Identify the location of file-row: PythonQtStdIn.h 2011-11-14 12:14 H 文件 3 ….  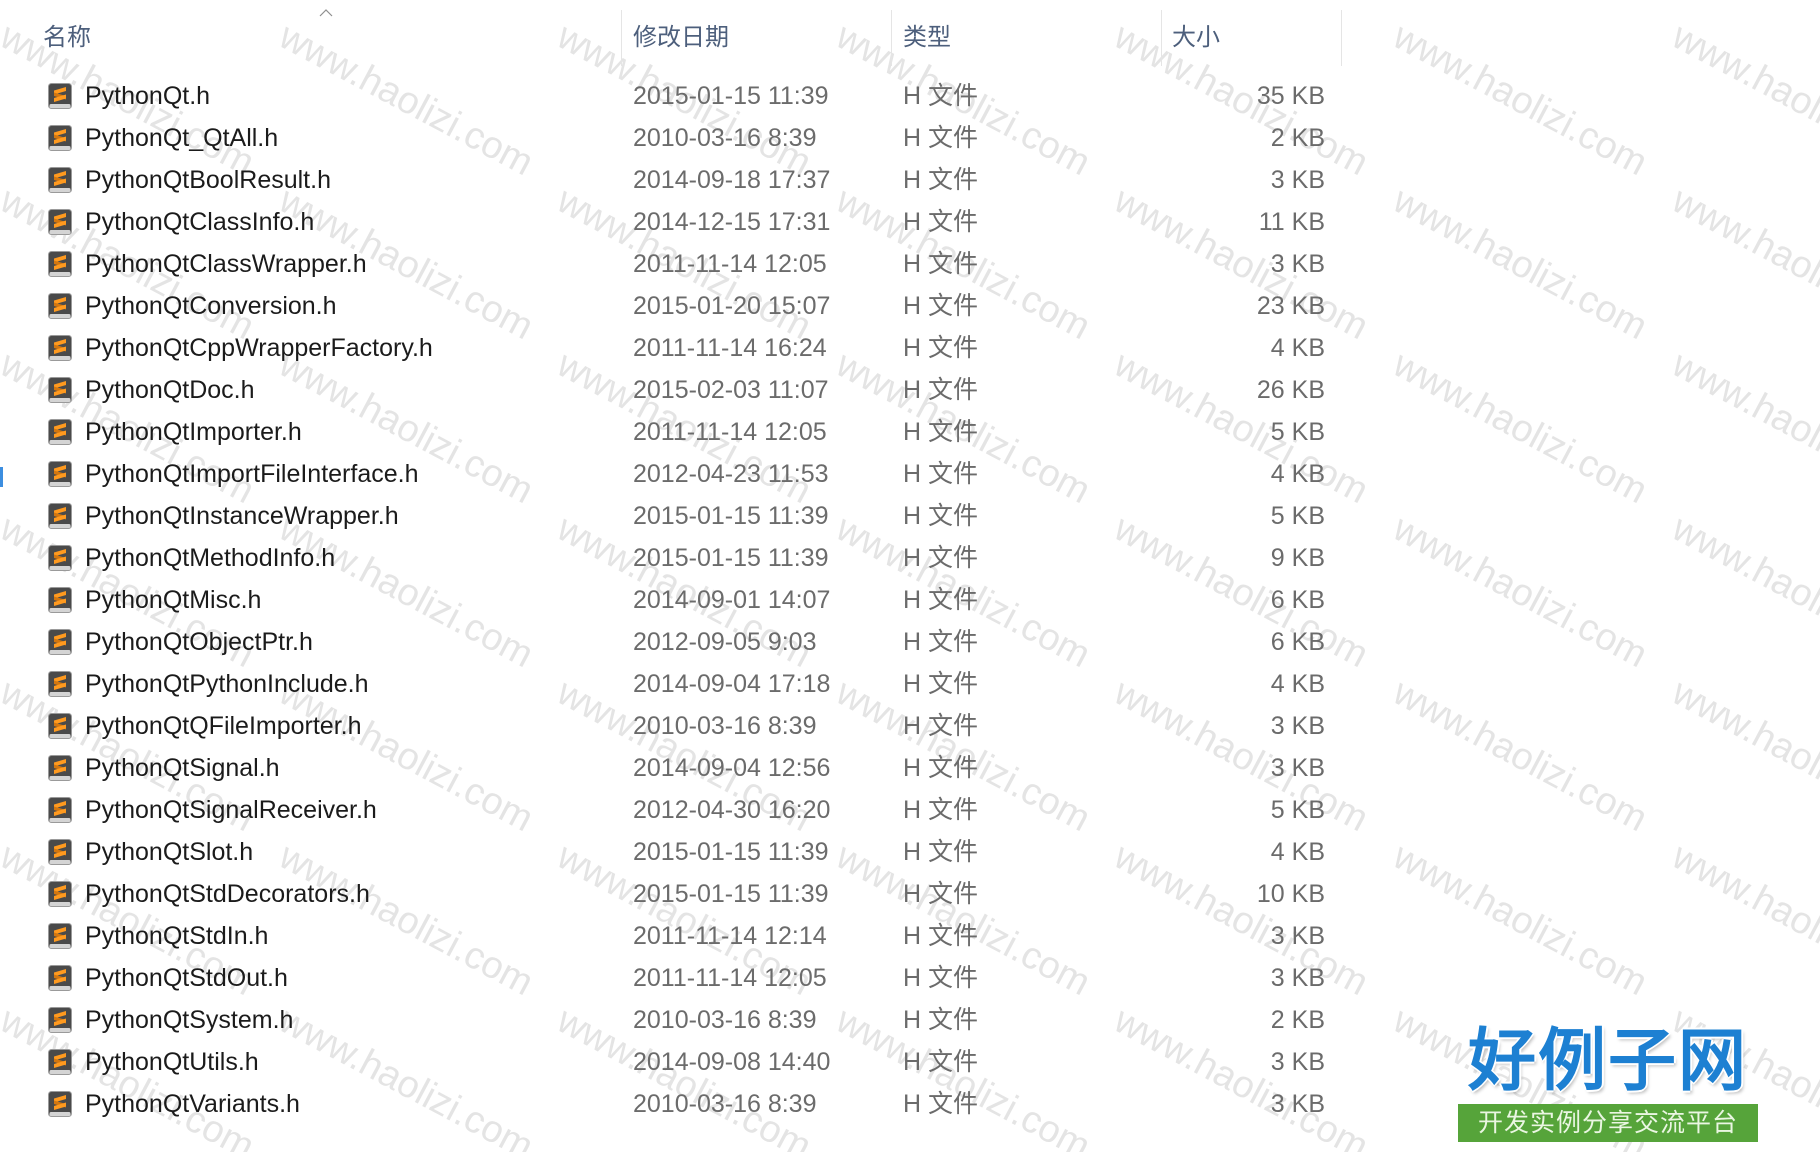
(688, 936).